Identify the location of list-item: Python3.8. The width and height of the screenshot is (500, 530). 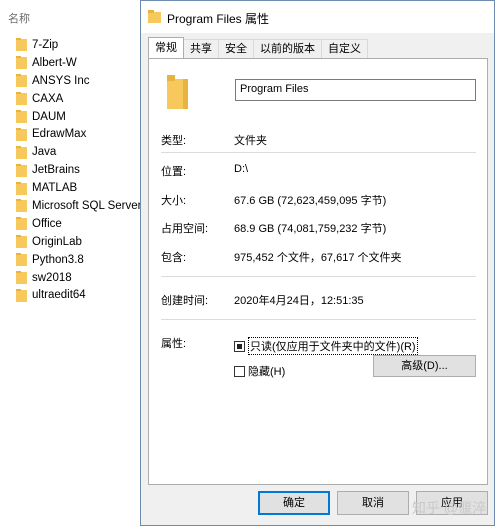
(79, 260).